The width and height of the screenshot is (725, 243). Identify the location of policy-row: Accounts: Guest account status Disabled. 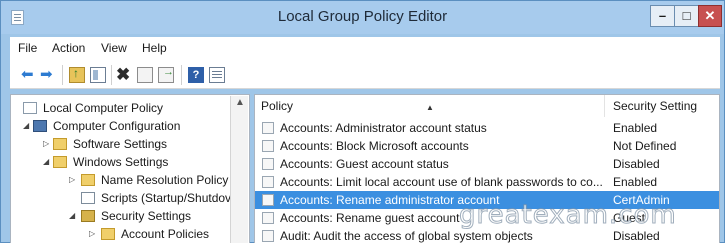
(487, 164).